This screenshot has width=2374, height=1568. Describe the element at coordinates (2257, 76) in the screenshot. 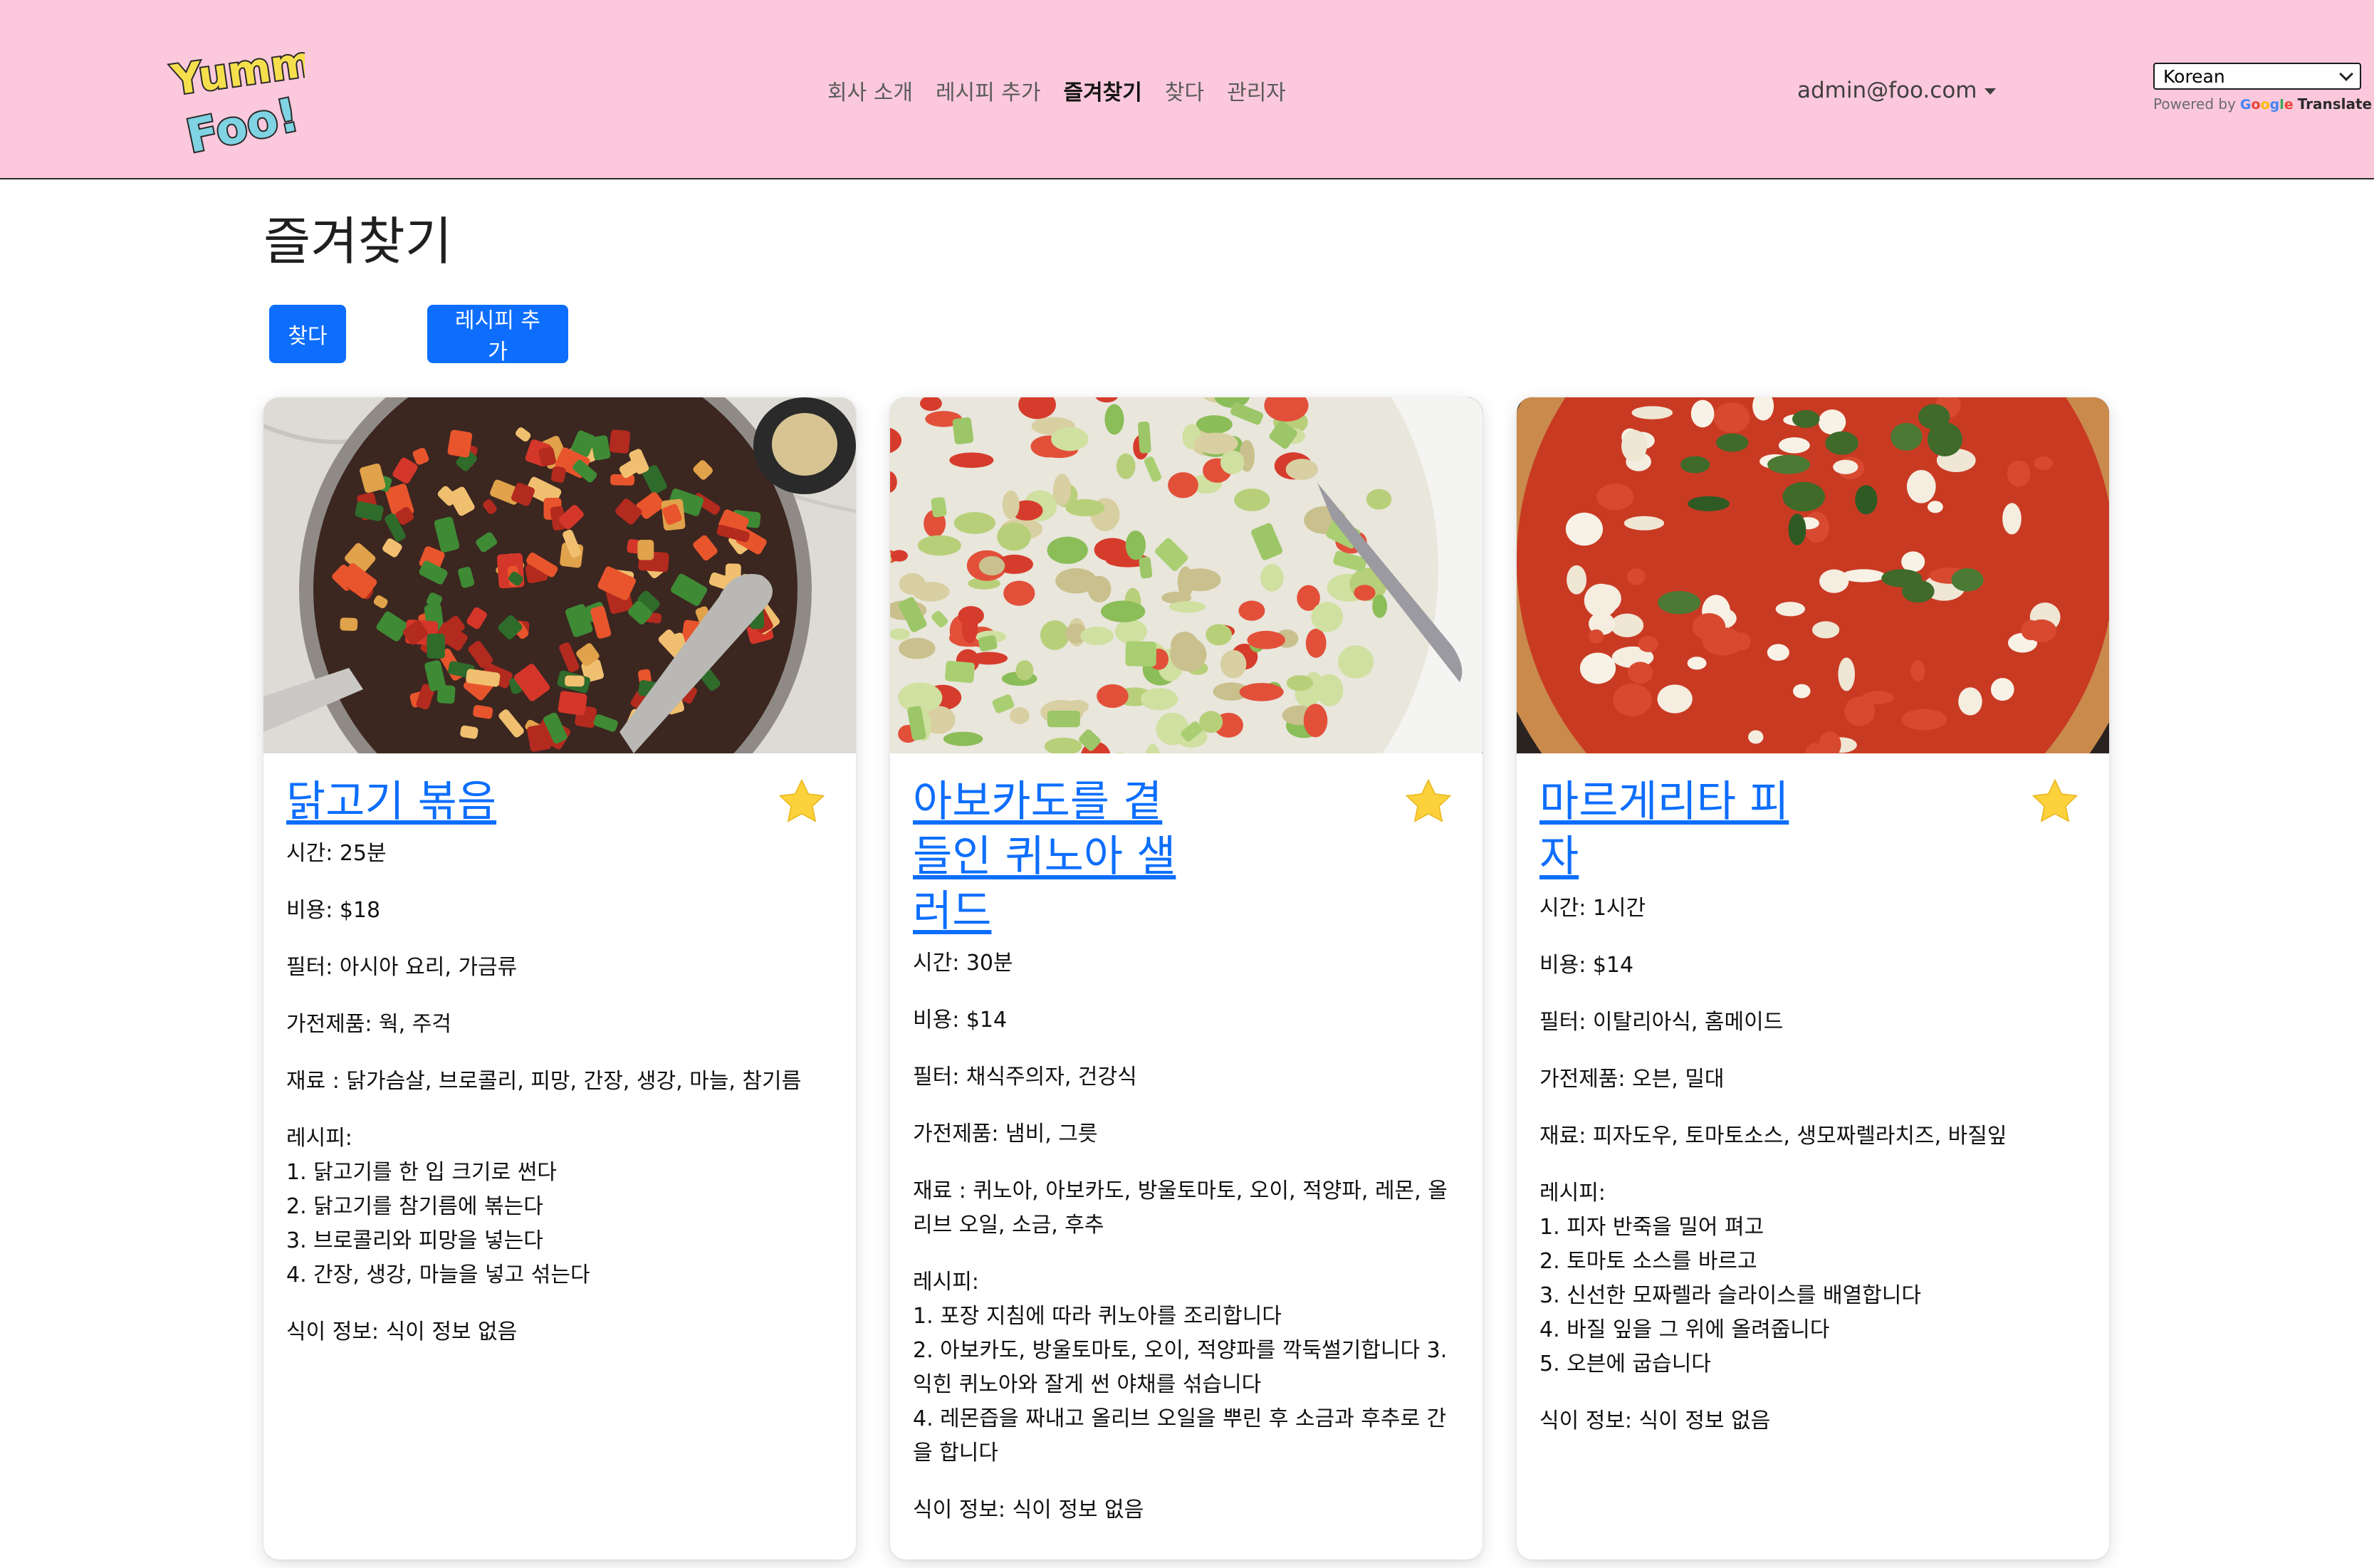

I see `language-select: Korean` at that location.